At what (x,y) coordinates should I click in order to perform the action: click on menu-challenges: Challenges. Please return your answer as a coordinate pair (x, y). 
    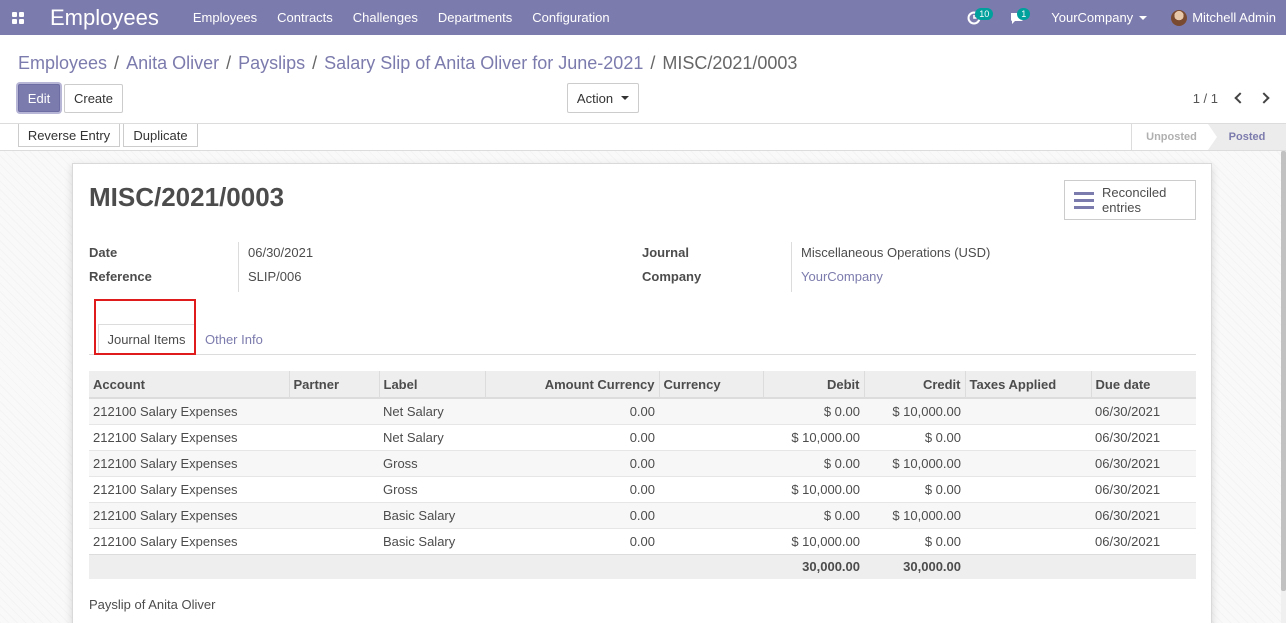
    Looking at the image, I should click on (385, 17).